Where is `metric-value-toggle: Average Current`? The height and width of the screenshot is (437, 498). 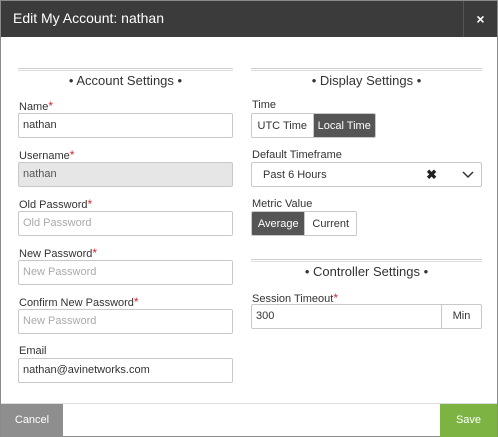
metric-value-toggle: Average Current is located at coordinates (304, 223).